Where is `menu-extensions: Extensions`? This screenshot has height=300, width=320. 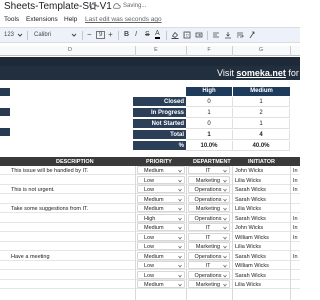 menu-extensions: Extensions is located at coordinates (42, 19).